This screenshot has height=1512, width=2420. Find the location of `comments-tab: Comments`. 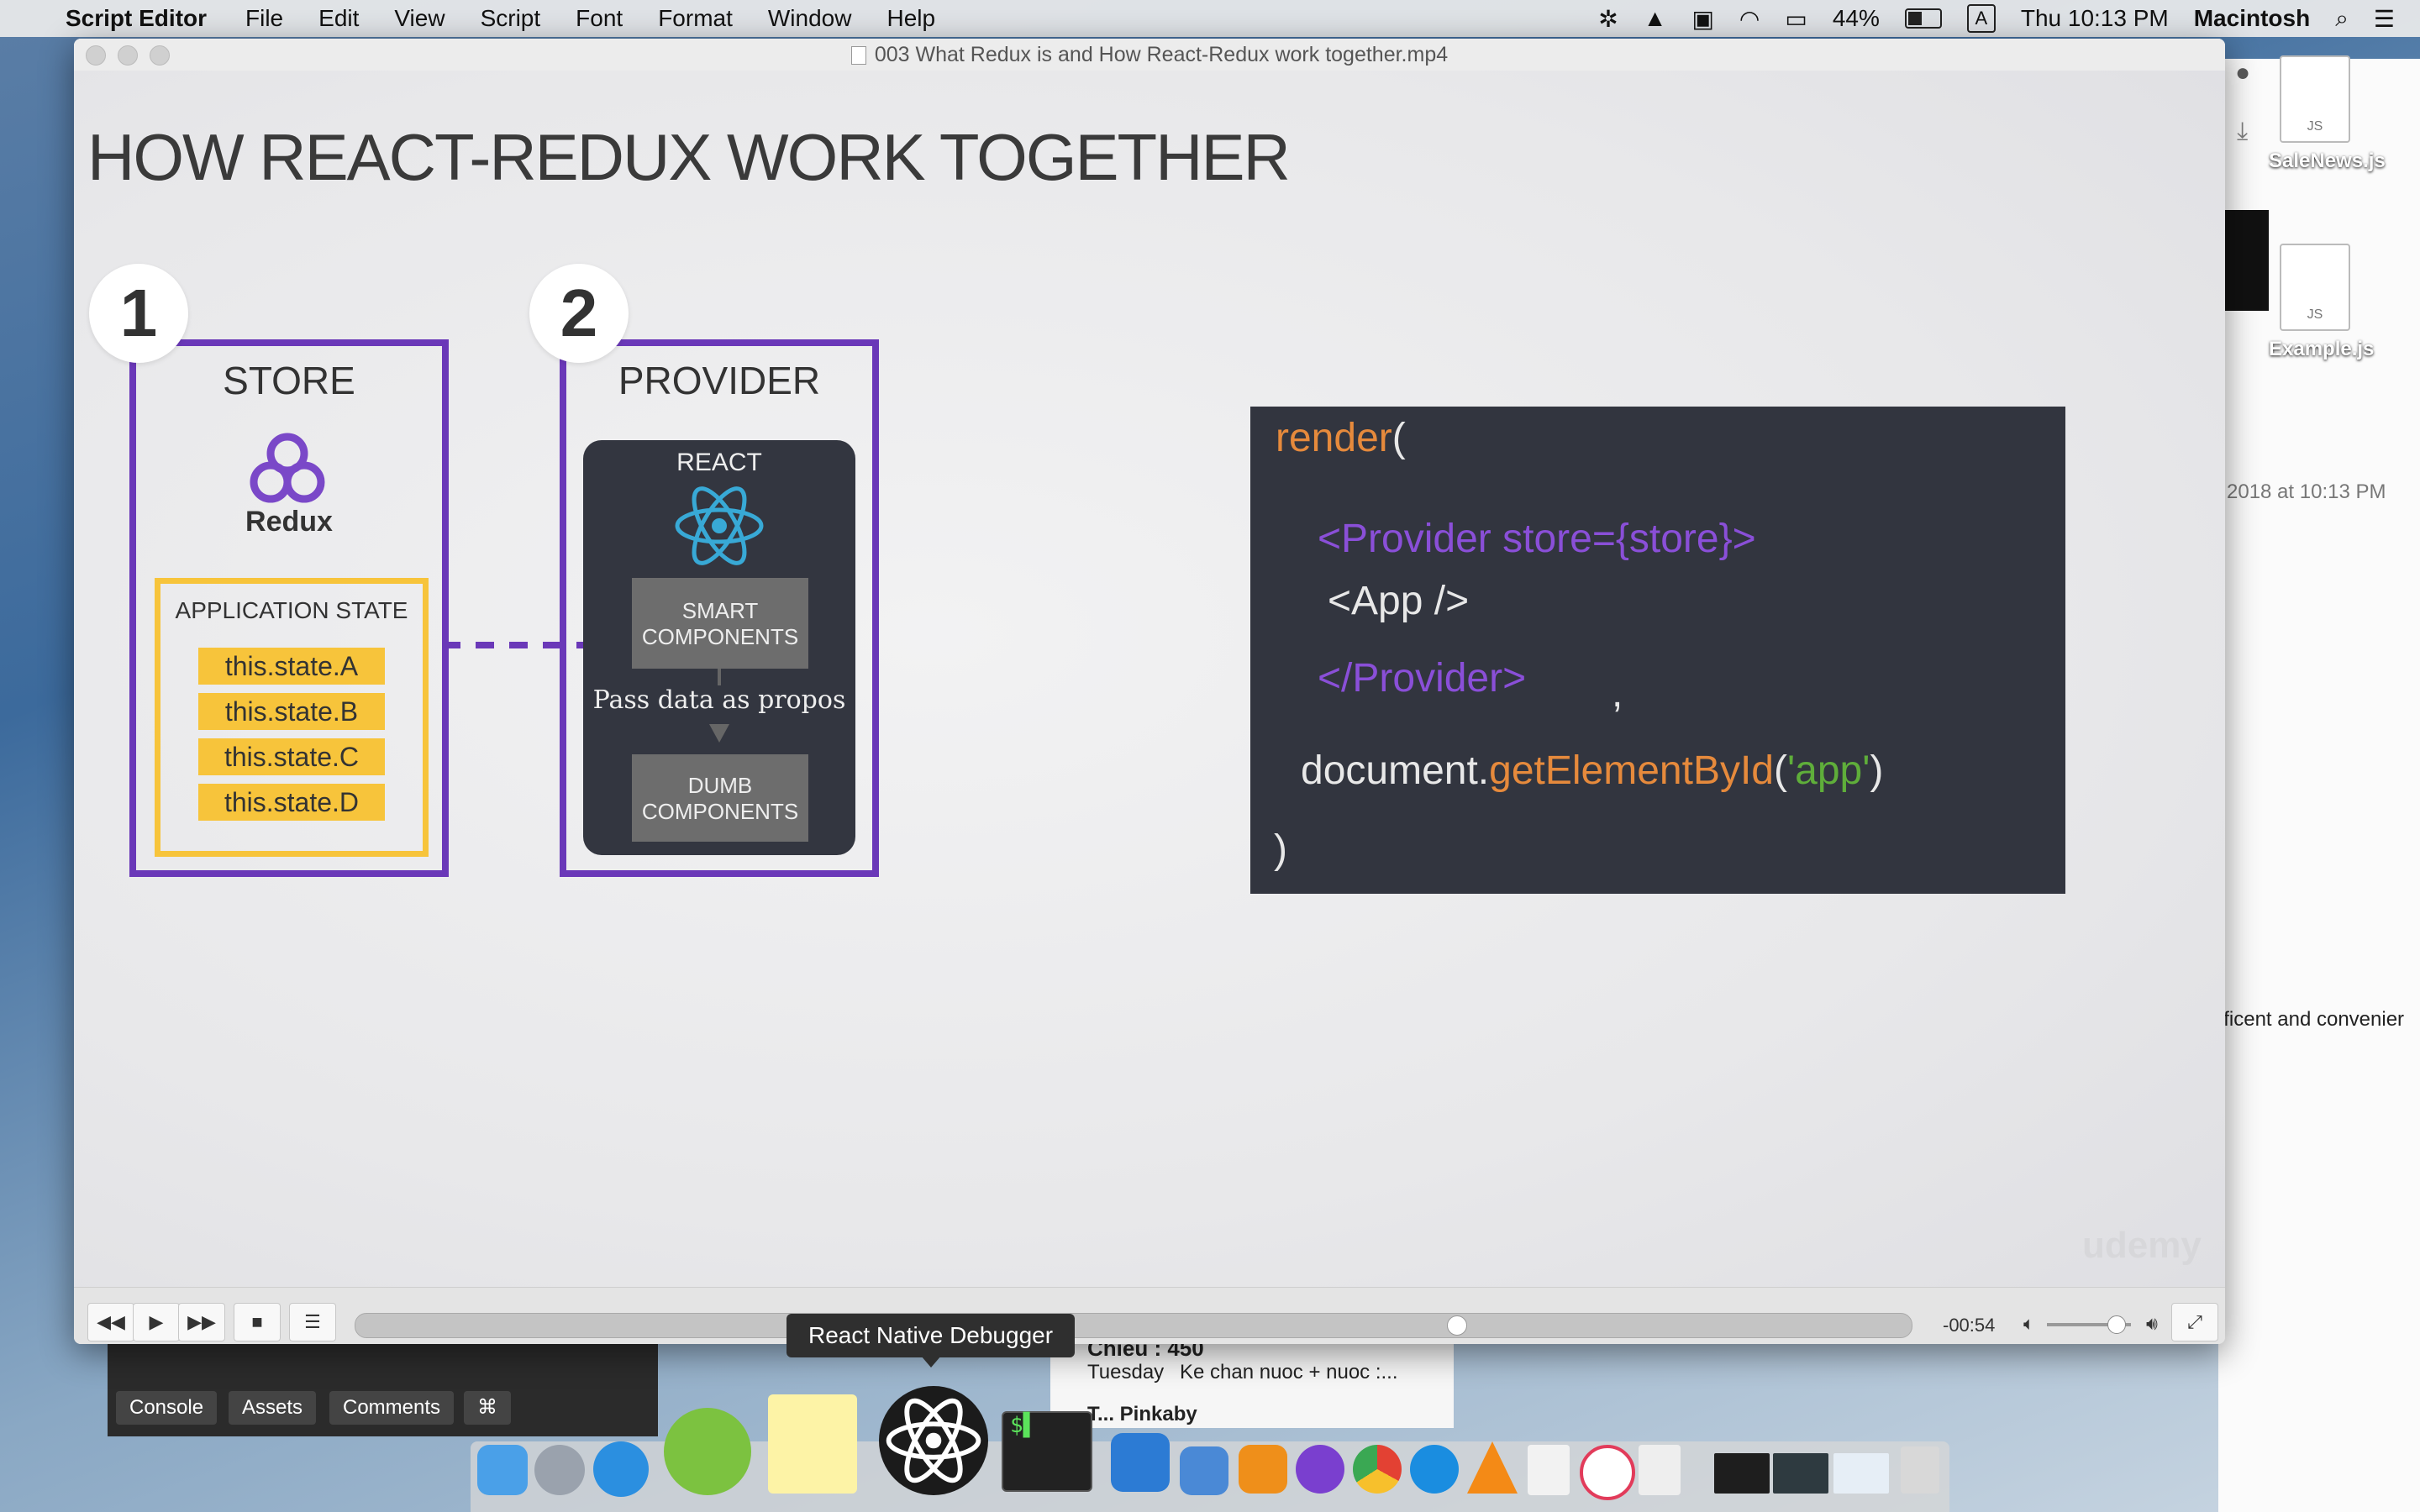

comments-tab: Comments is located at coordinates (392, 1408).